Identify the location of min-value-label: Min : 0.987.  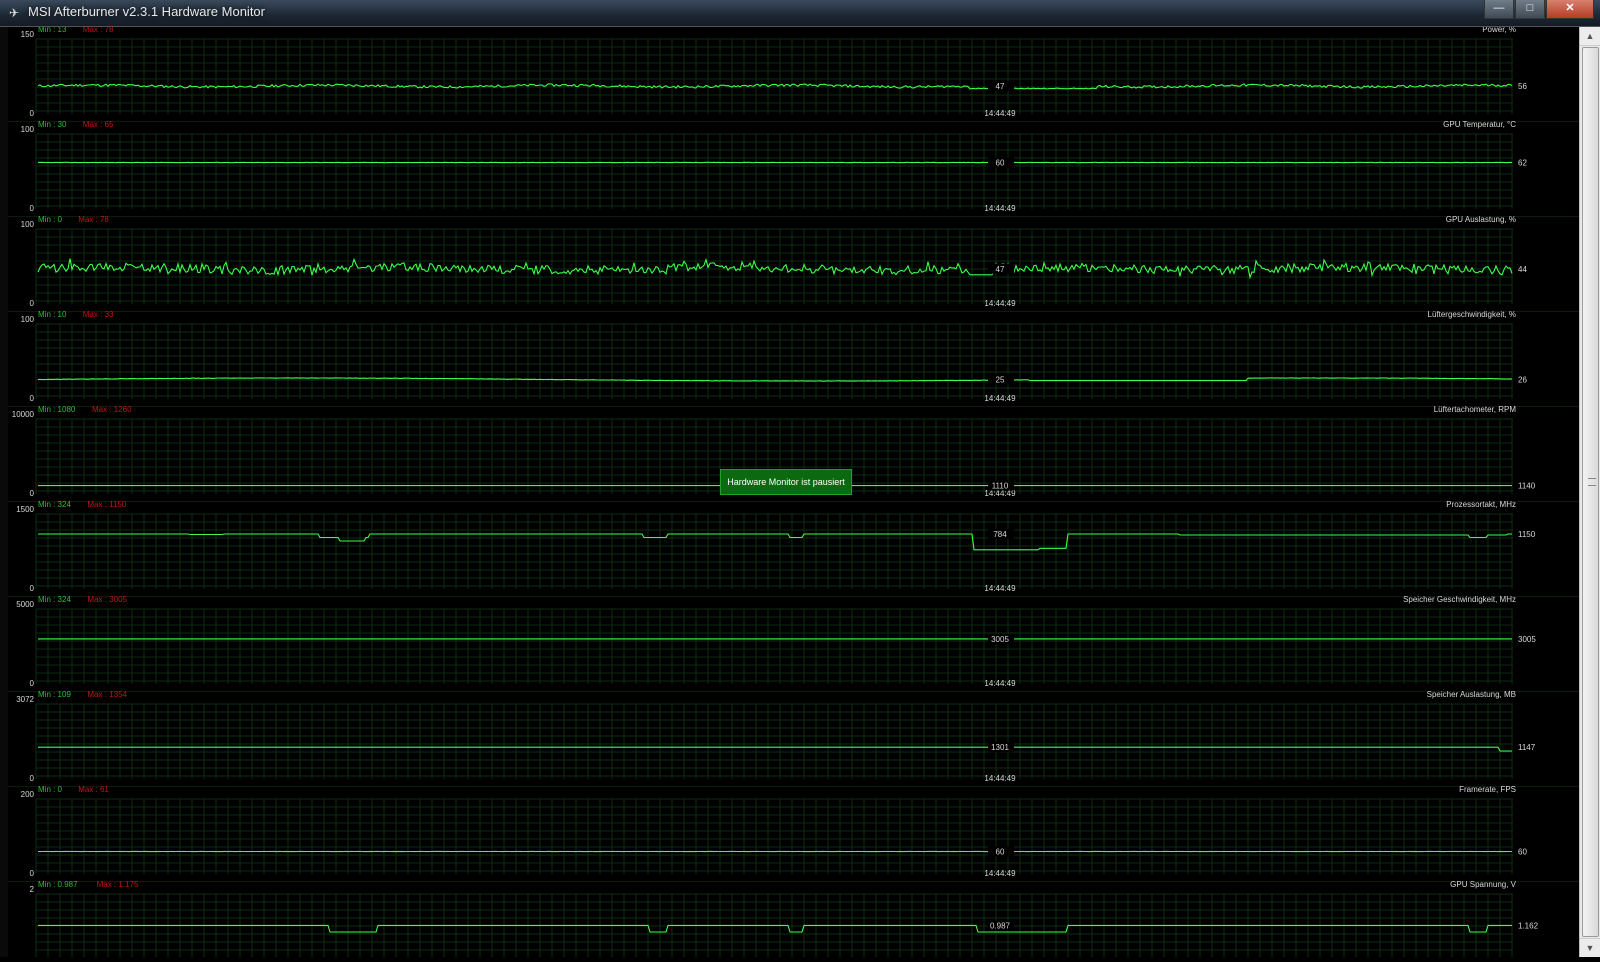
(58, 884).